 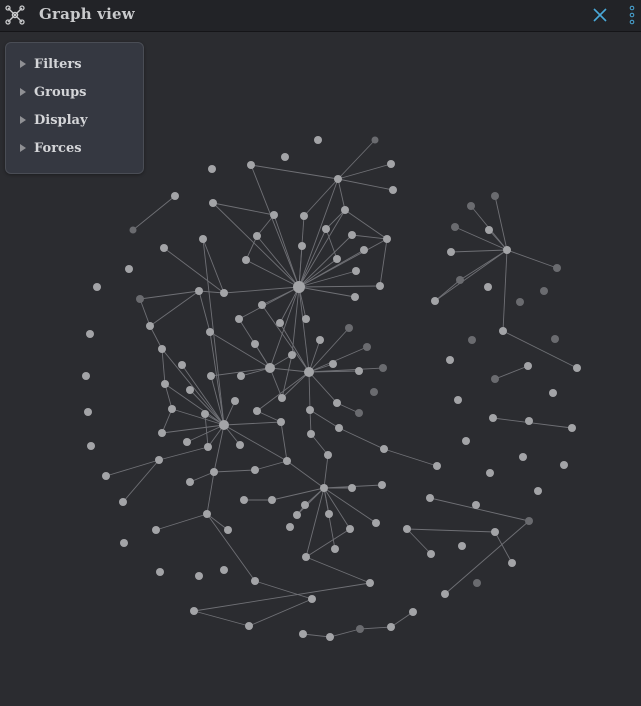 I want to click on close-icon, so click(x=600, y=15).